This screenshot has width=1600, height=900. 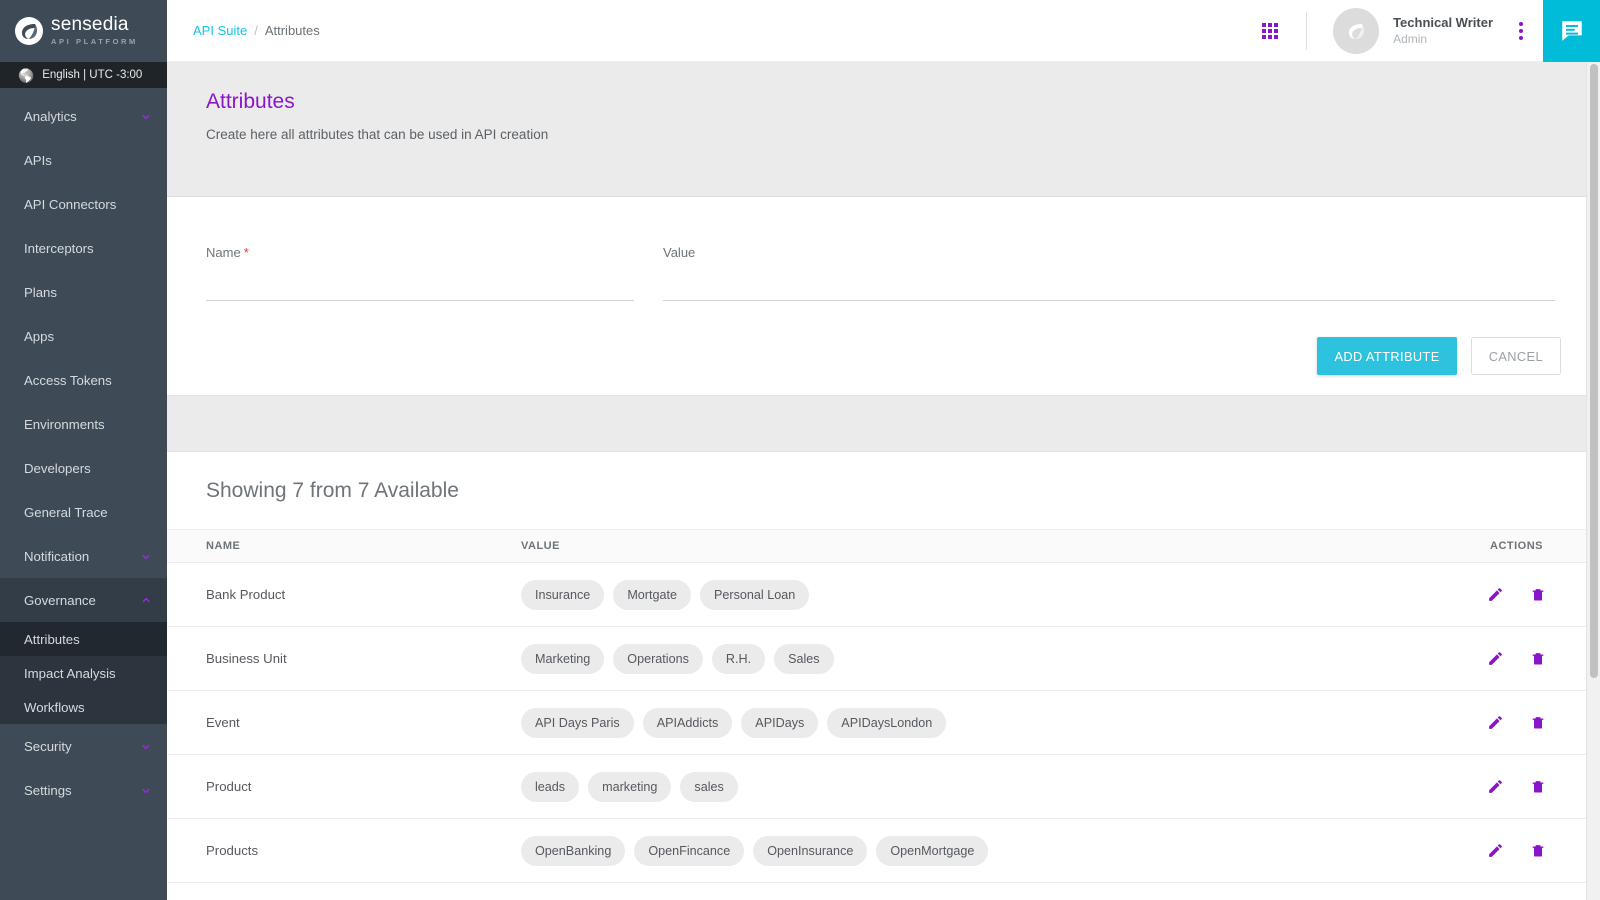 I want to click on value-chip: APIDaysLondon, so click(x=887, y=722).